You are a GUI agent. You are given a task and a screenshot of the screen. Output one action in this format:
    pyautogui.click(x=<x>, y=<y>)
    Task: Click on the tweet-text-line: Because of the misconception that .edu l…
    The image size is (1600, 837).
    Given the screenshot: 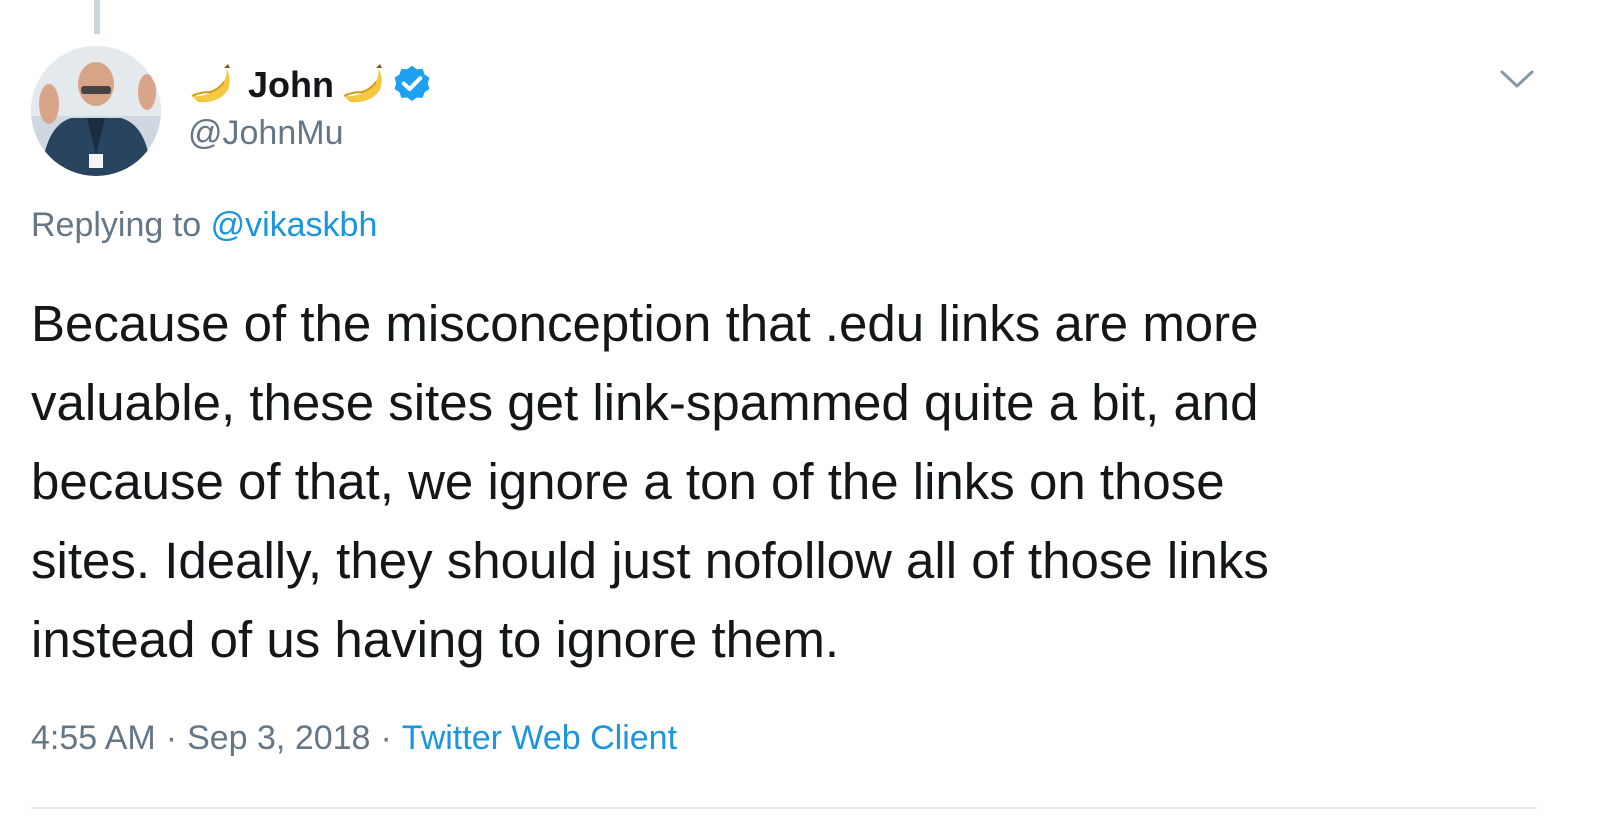 What is the action you would take?
    pyautogui.click(x=645, y=323)
    